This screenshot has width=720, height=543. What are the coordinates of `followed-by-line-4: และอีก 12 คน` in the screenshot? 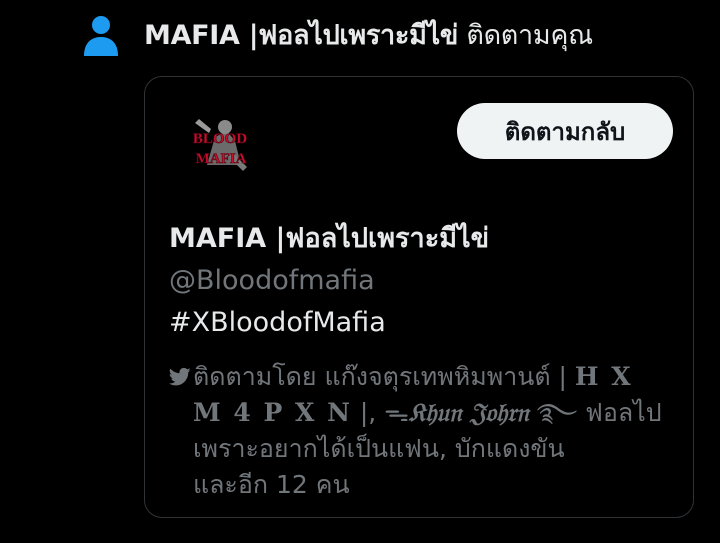 It's located at (271, 484).